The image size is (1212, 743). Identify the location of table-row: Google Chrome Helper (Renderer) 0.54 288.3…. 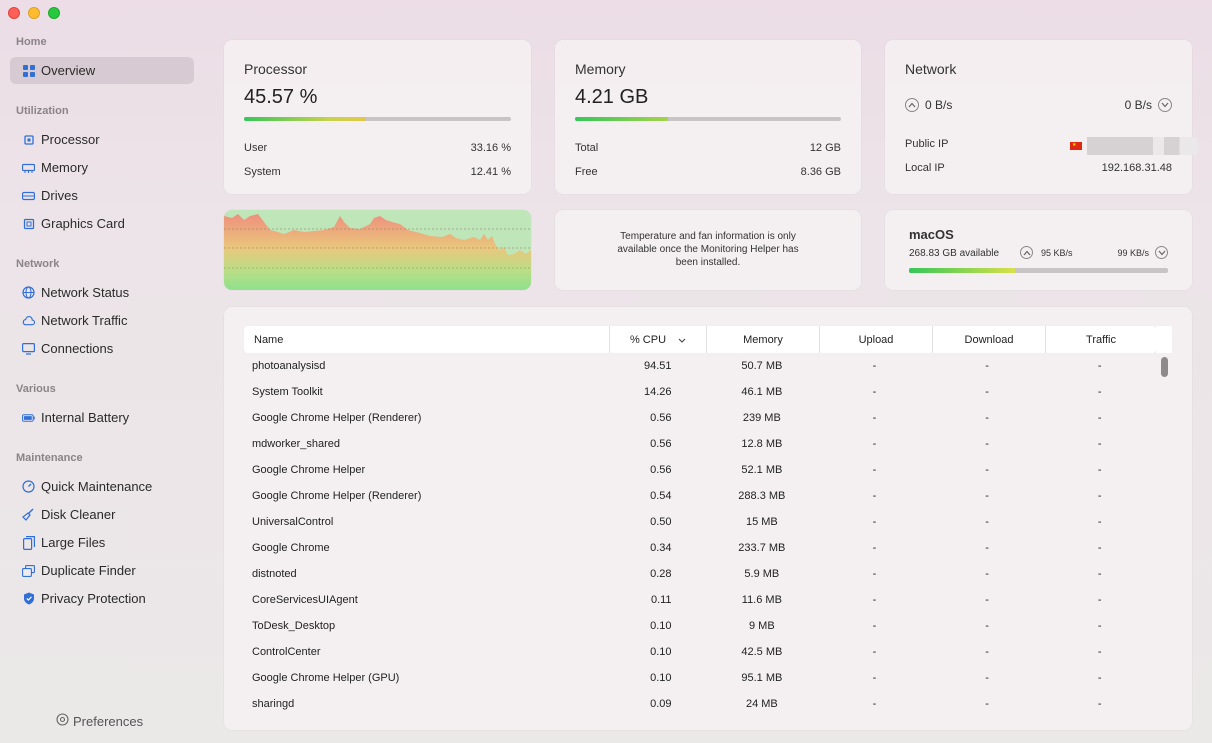
(700, 496).